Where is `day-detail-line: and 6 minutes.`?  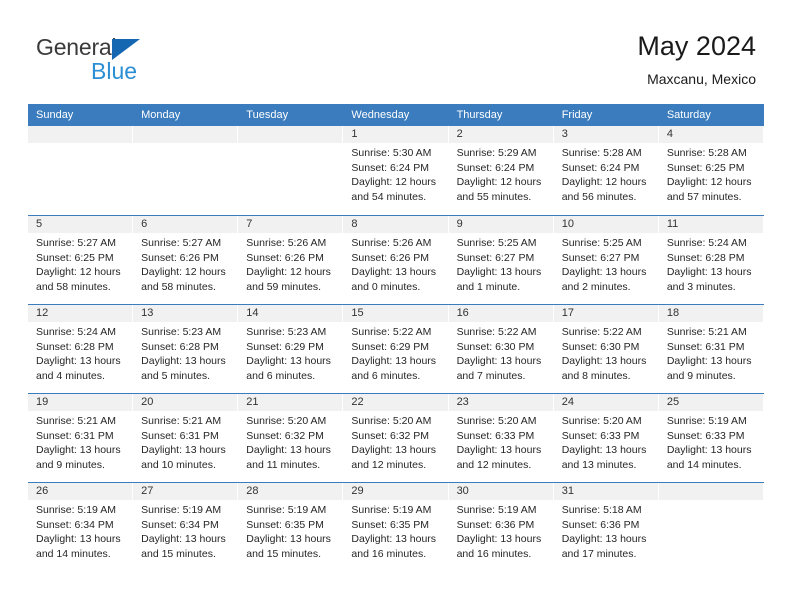 day-detail-line: and 6 minutes. is located at coordinates (281, 375).